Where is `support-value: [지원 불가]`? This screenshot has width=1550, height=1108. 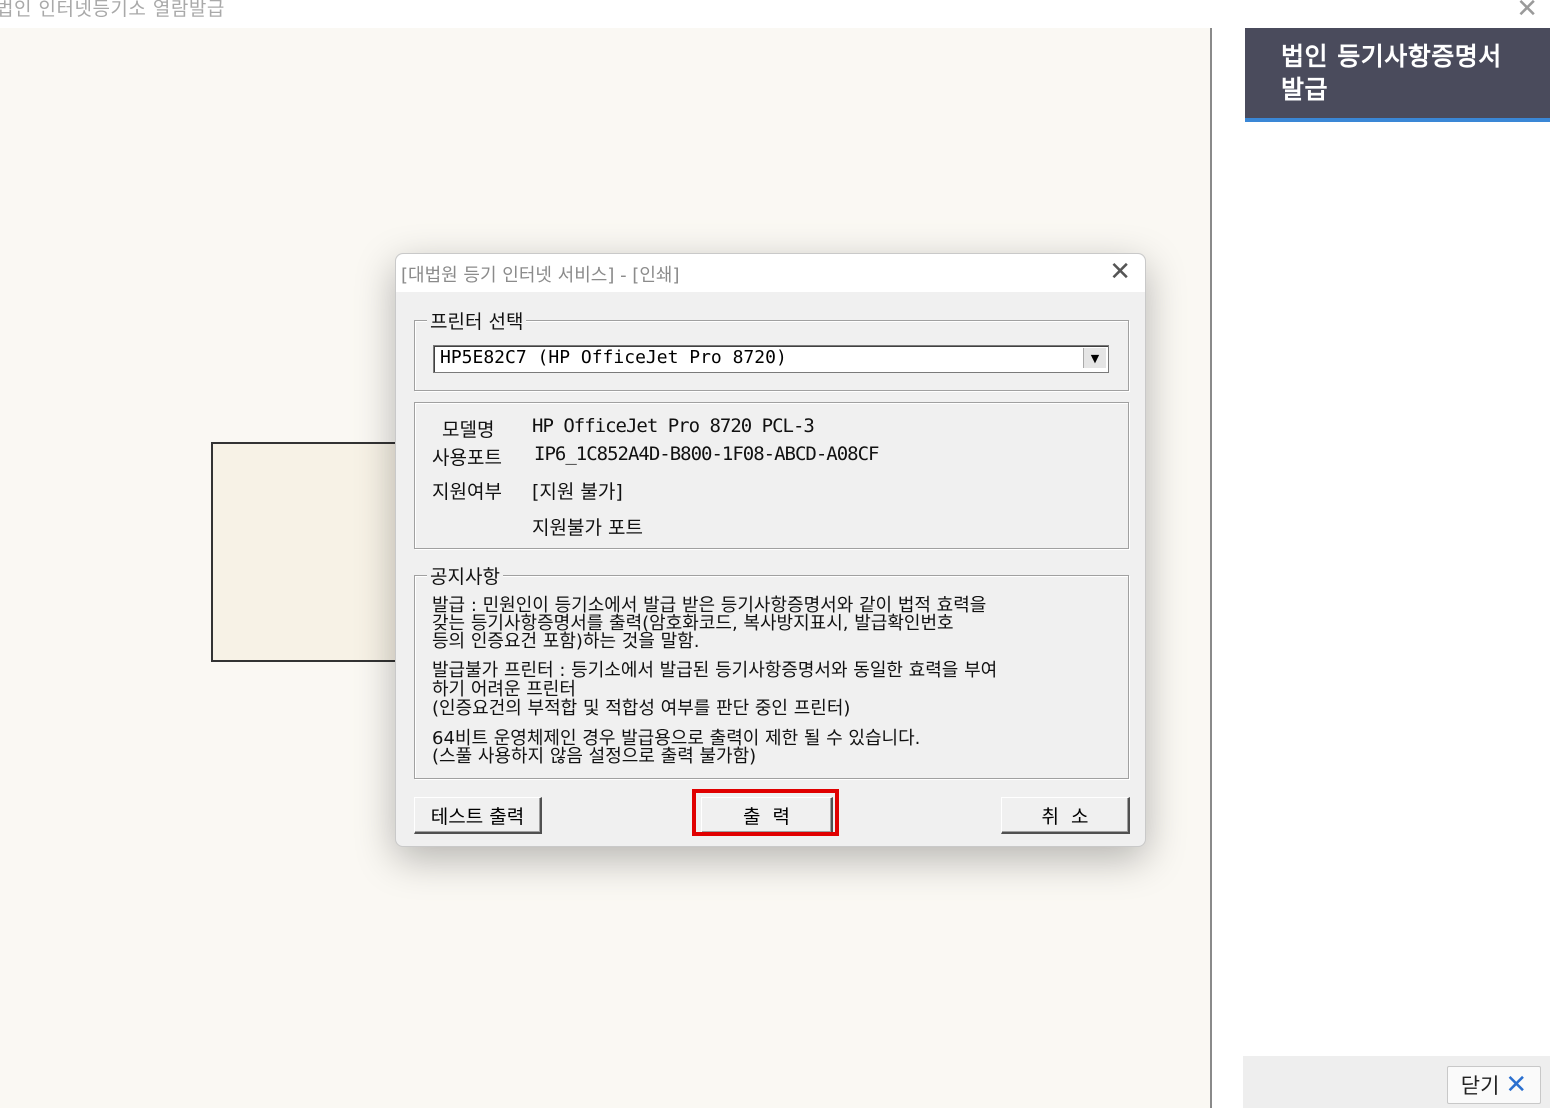
support-value: [지원 불가] is located at coordinates (577, 492).